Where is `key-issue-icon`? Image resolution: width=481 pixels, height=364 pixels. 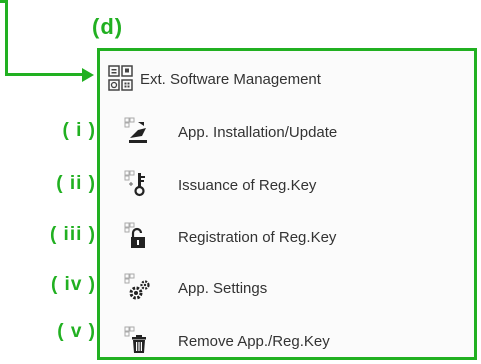
key-issue-icon is located at coordinates (137, 184).